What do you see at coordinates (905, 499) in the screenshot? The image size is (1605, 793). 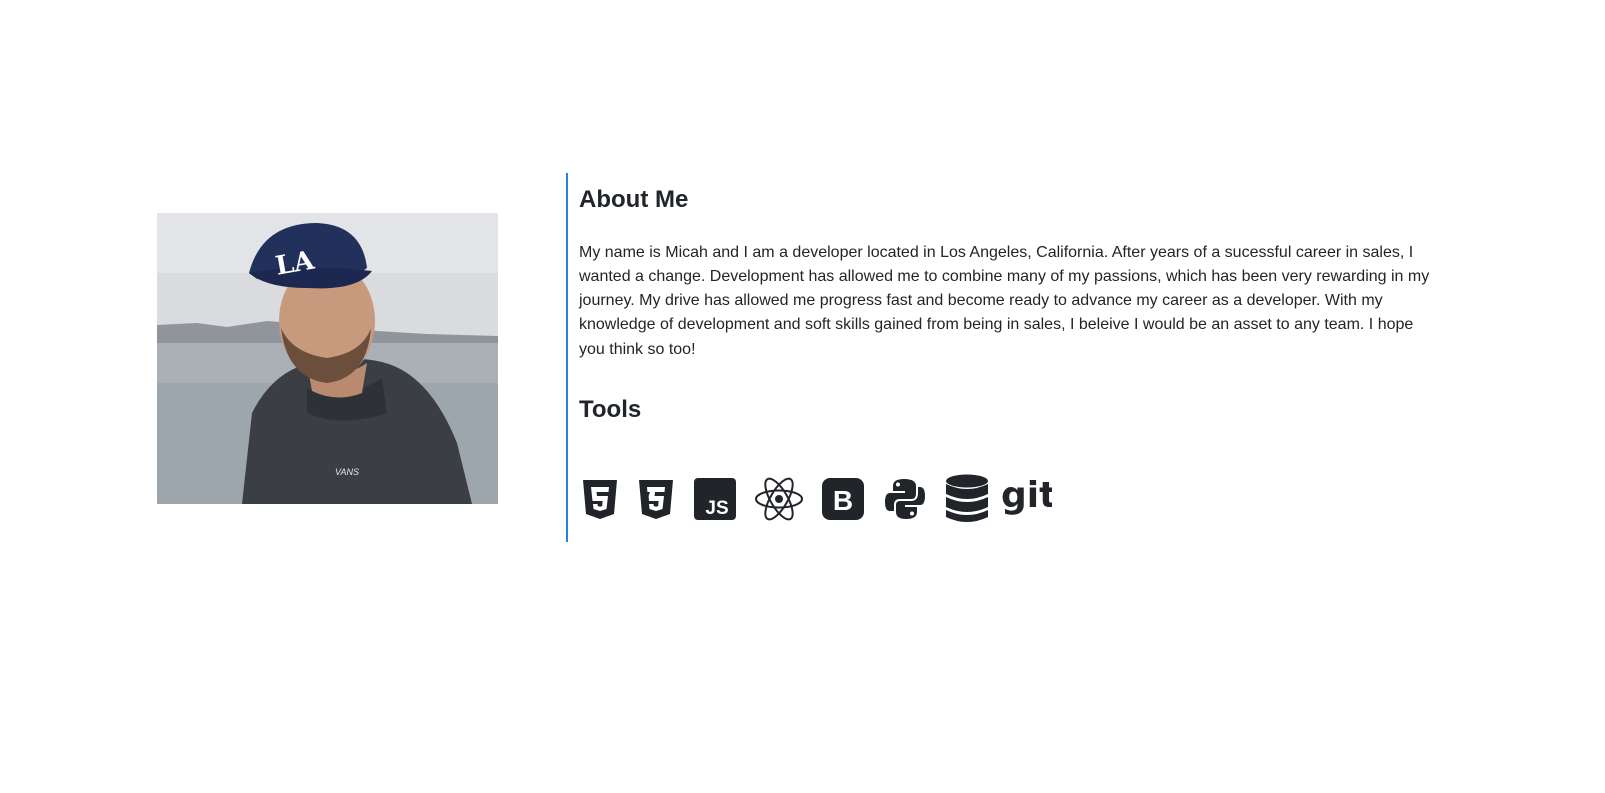 I see `python-icon` at bounding box center [905, 499].